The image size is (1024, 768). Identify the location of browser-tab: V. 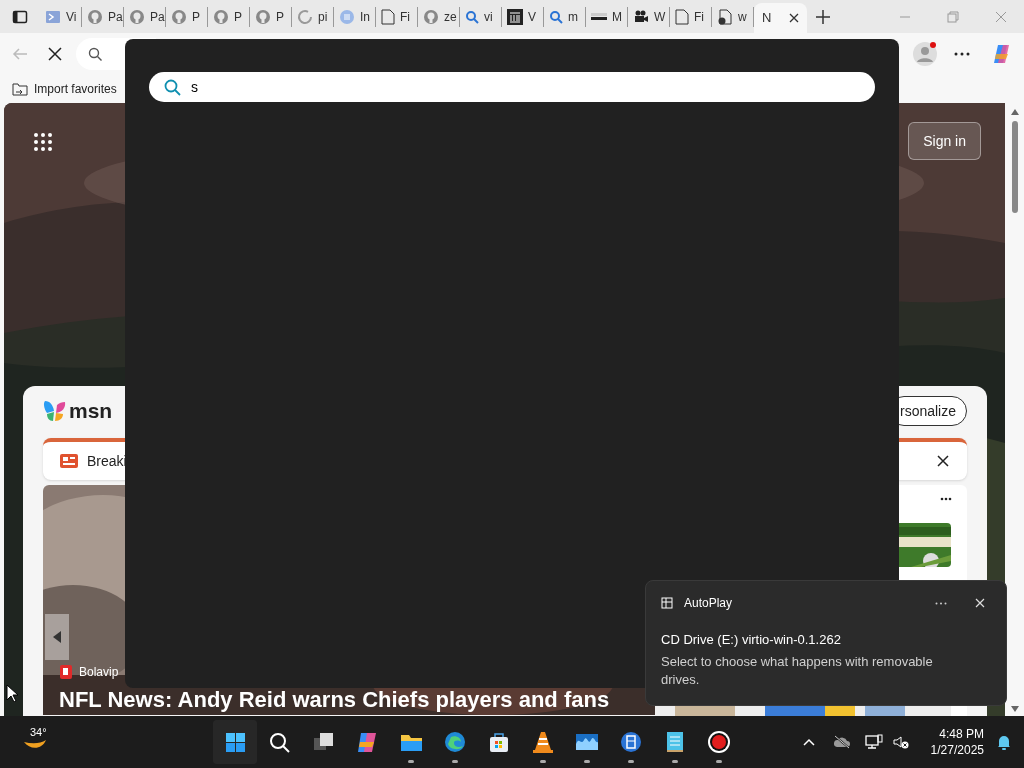
(523, 16).